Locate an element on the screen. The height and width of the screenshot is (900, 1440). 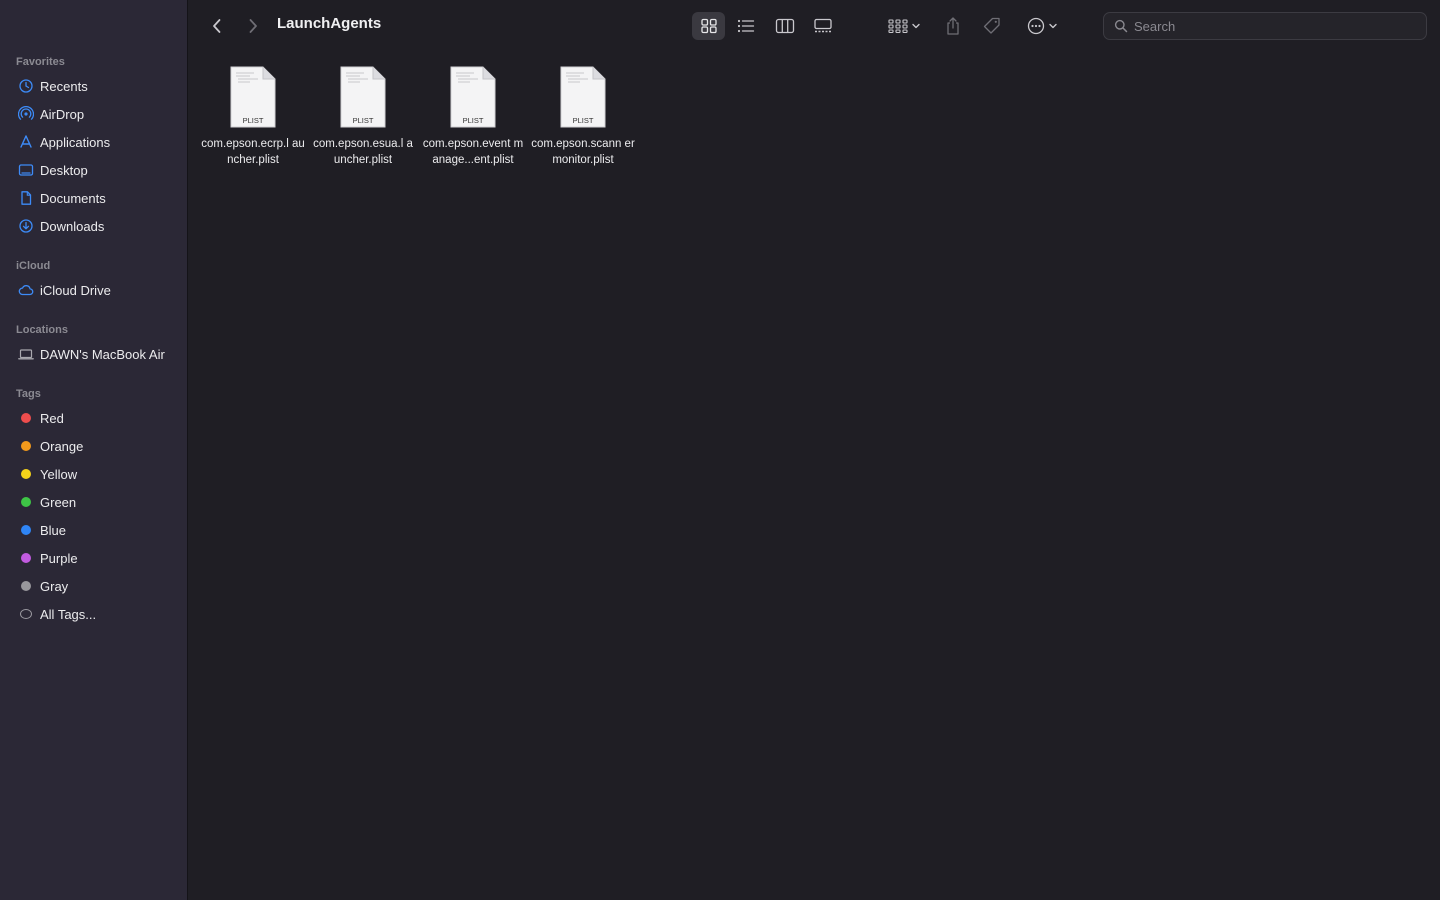
sidebar-item-label: Desktop is located at coordinates (64, 170).